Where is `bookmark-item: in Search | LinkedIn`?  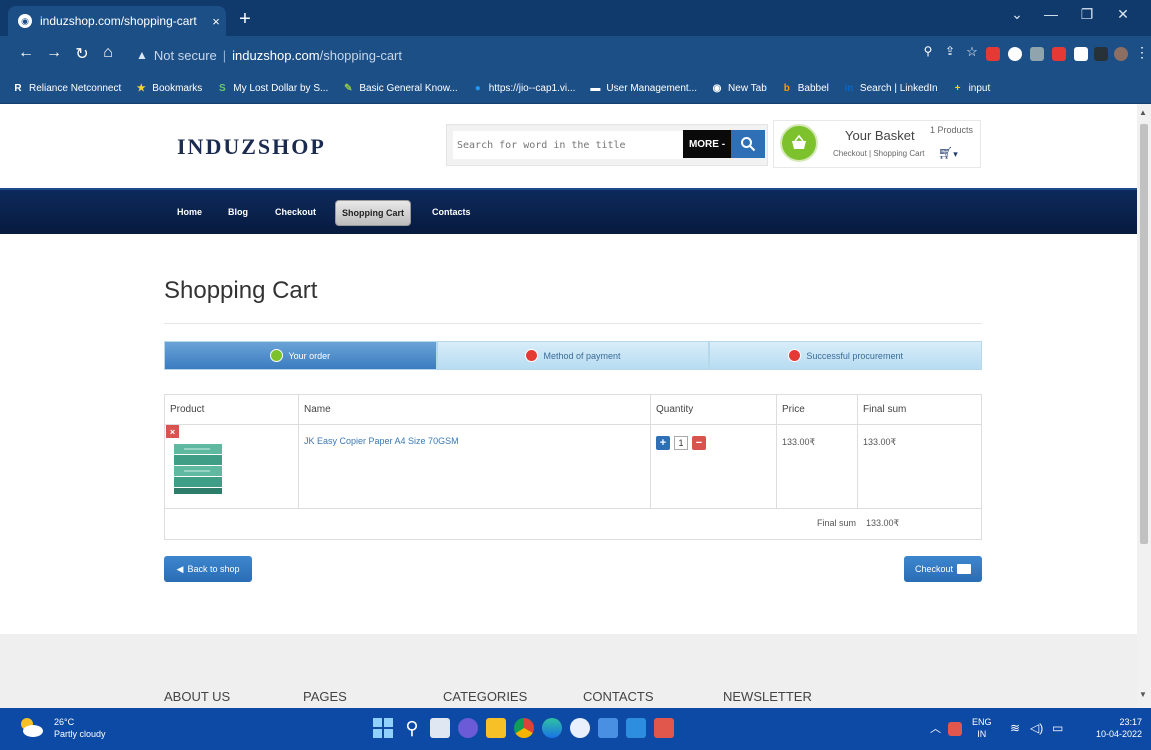
bookmark-item: in Search | LinkedIn is located at coordinates (890, 89).